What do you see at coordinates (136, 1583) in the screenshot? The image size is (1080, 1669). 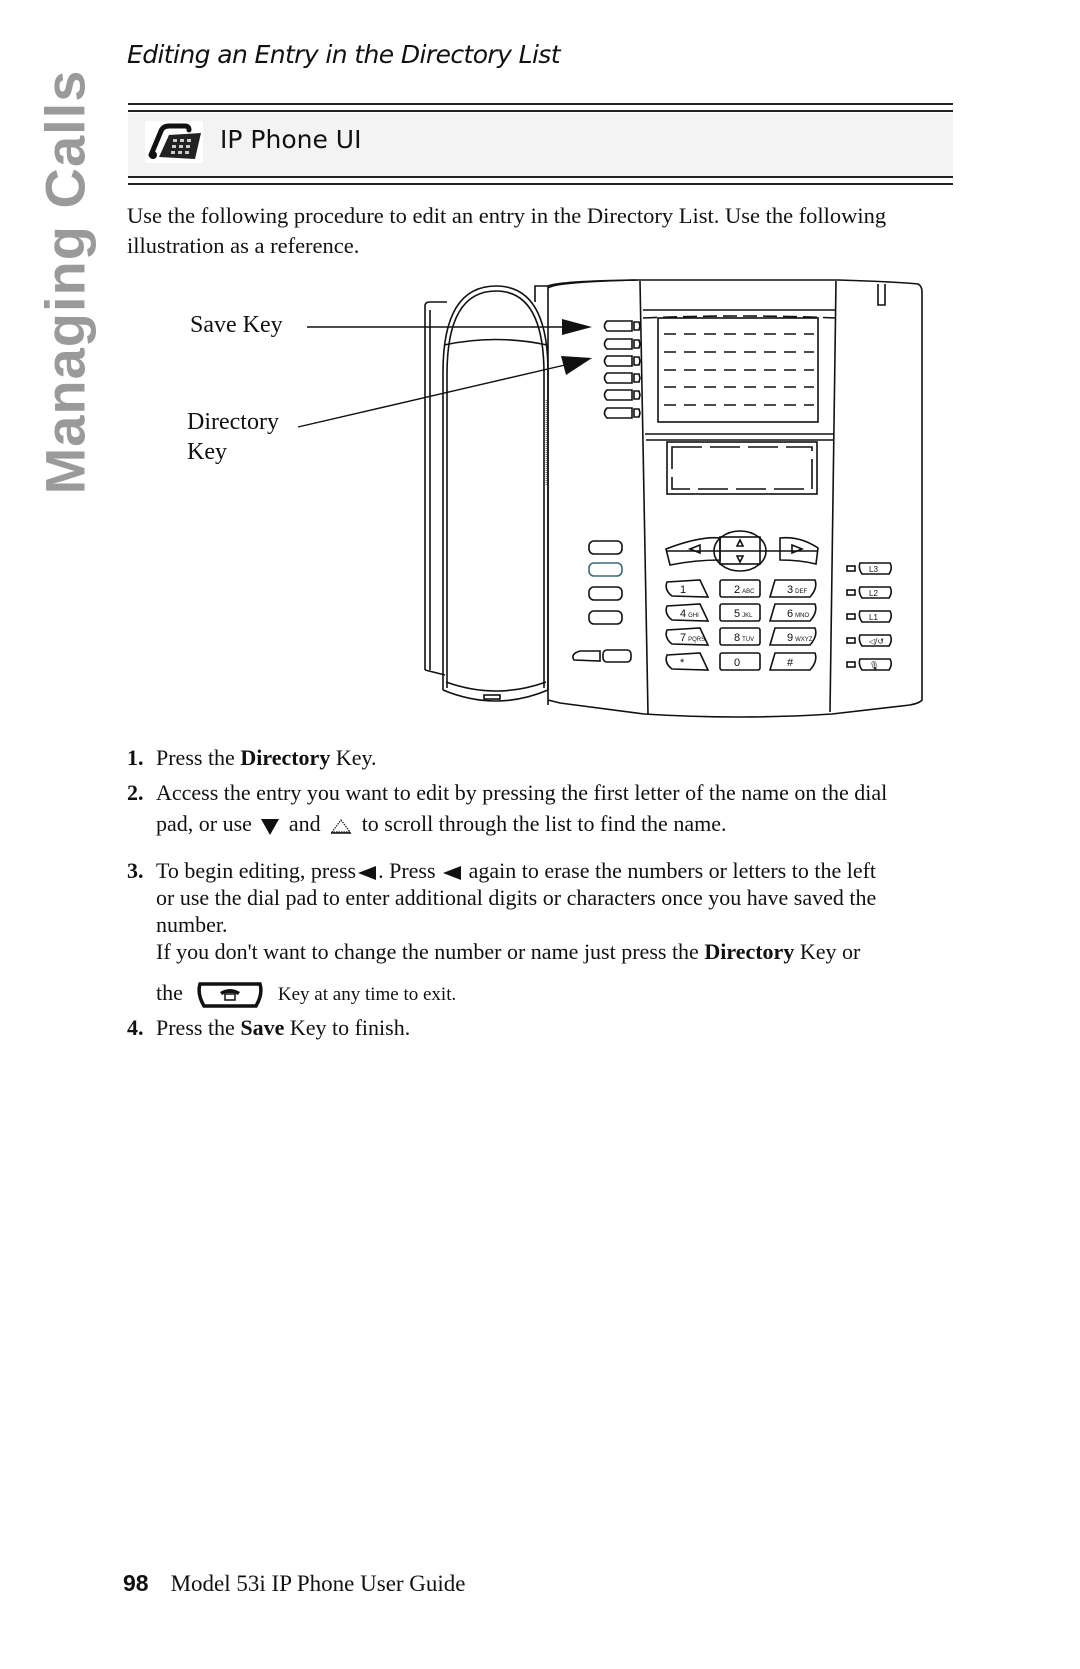 I see `page-number: 98` at bounding box center [136, 1583].